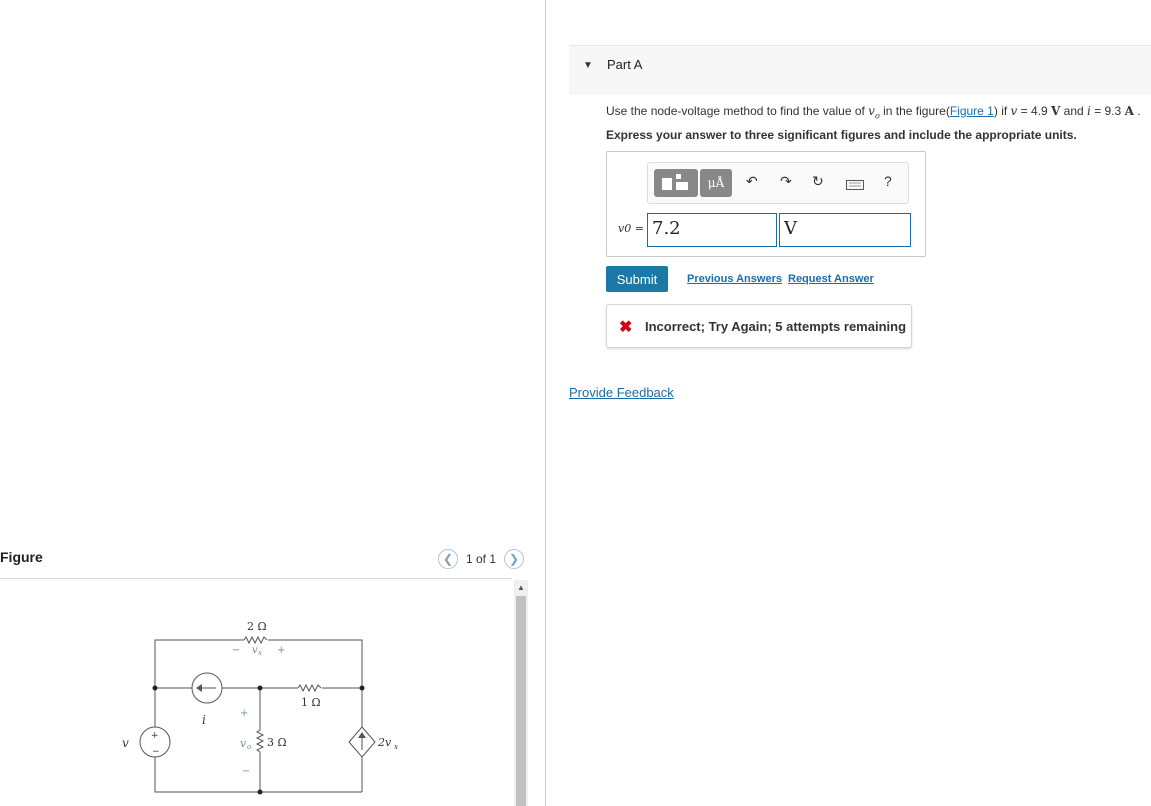 This screenshot has width=1151, height=806. Describe the element at coordinates (845, 230) in the screenshot. I see `answer-unit-input: V` at that location.